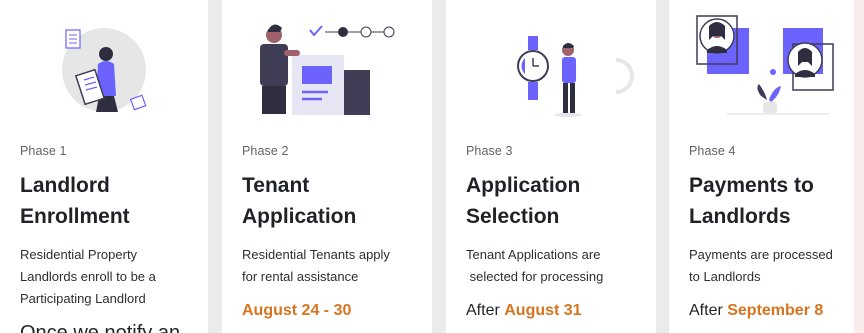 The image size is (864, 333). I want to click on phase-date: August 24 - 30, so click(297, 310).